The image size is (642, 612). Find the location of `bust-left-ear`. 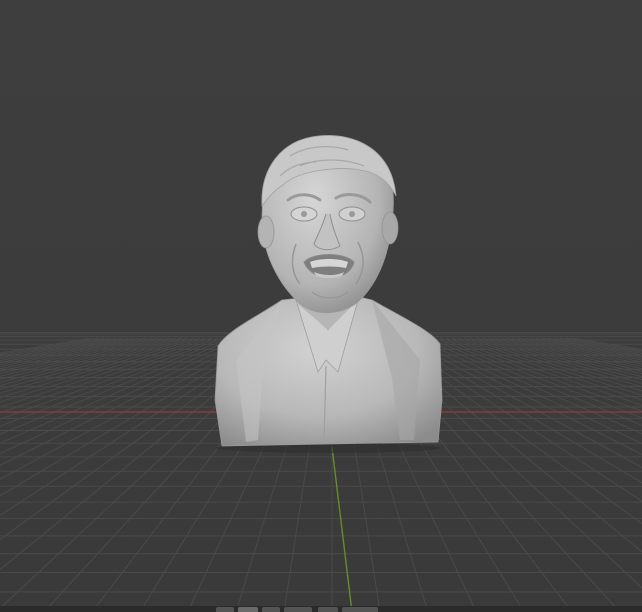

bust-left-ear is located at coordinates (266, 232).